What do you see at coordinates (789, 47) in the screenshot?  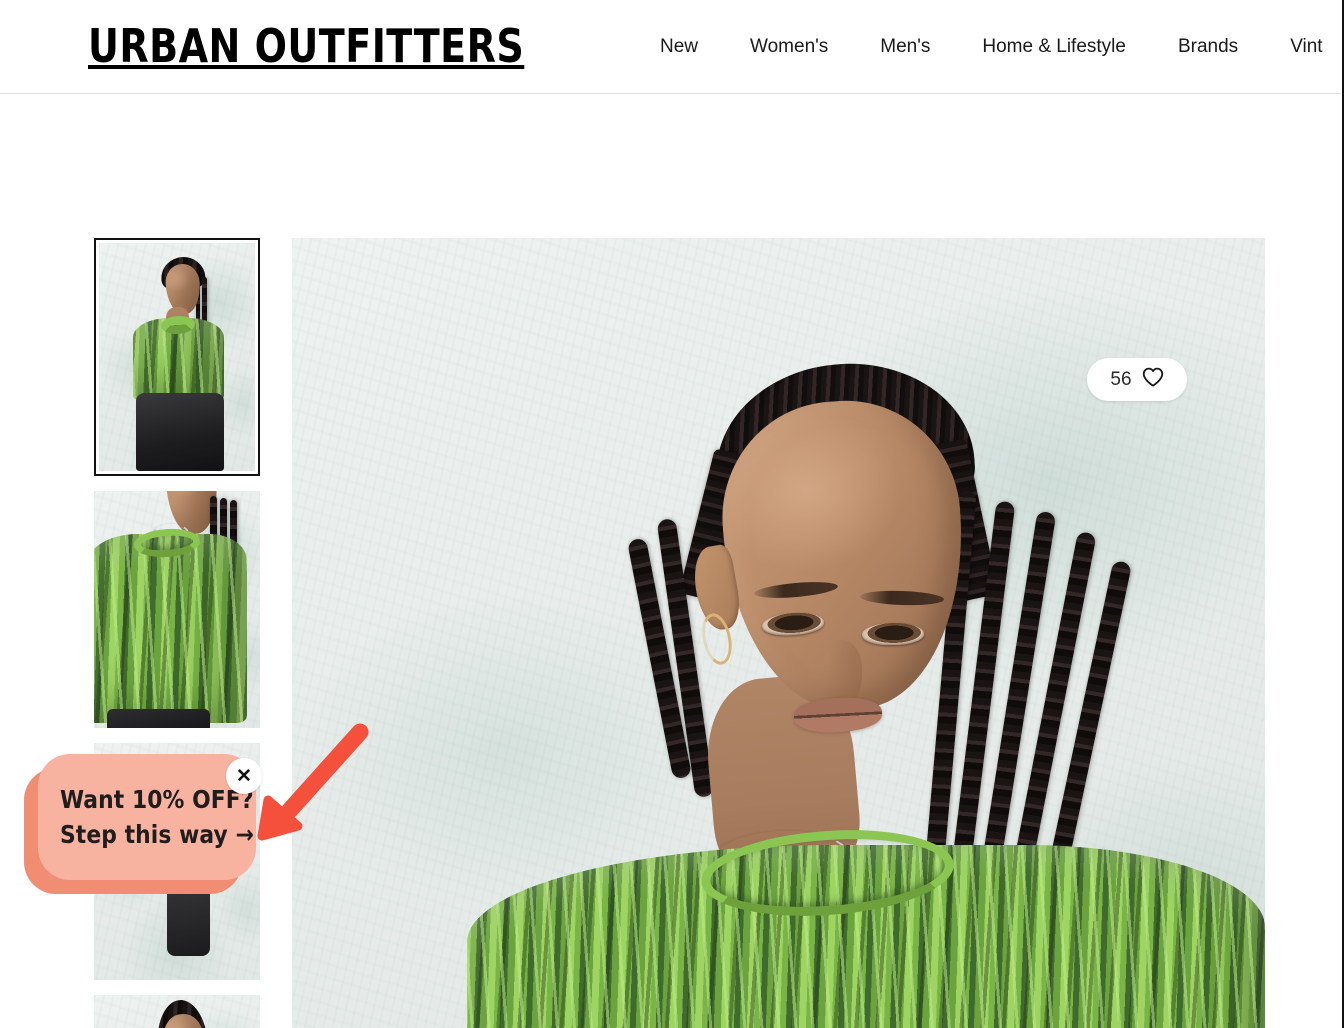 I see `nav-item-womens: Women's` at bounding box center [789, 47].